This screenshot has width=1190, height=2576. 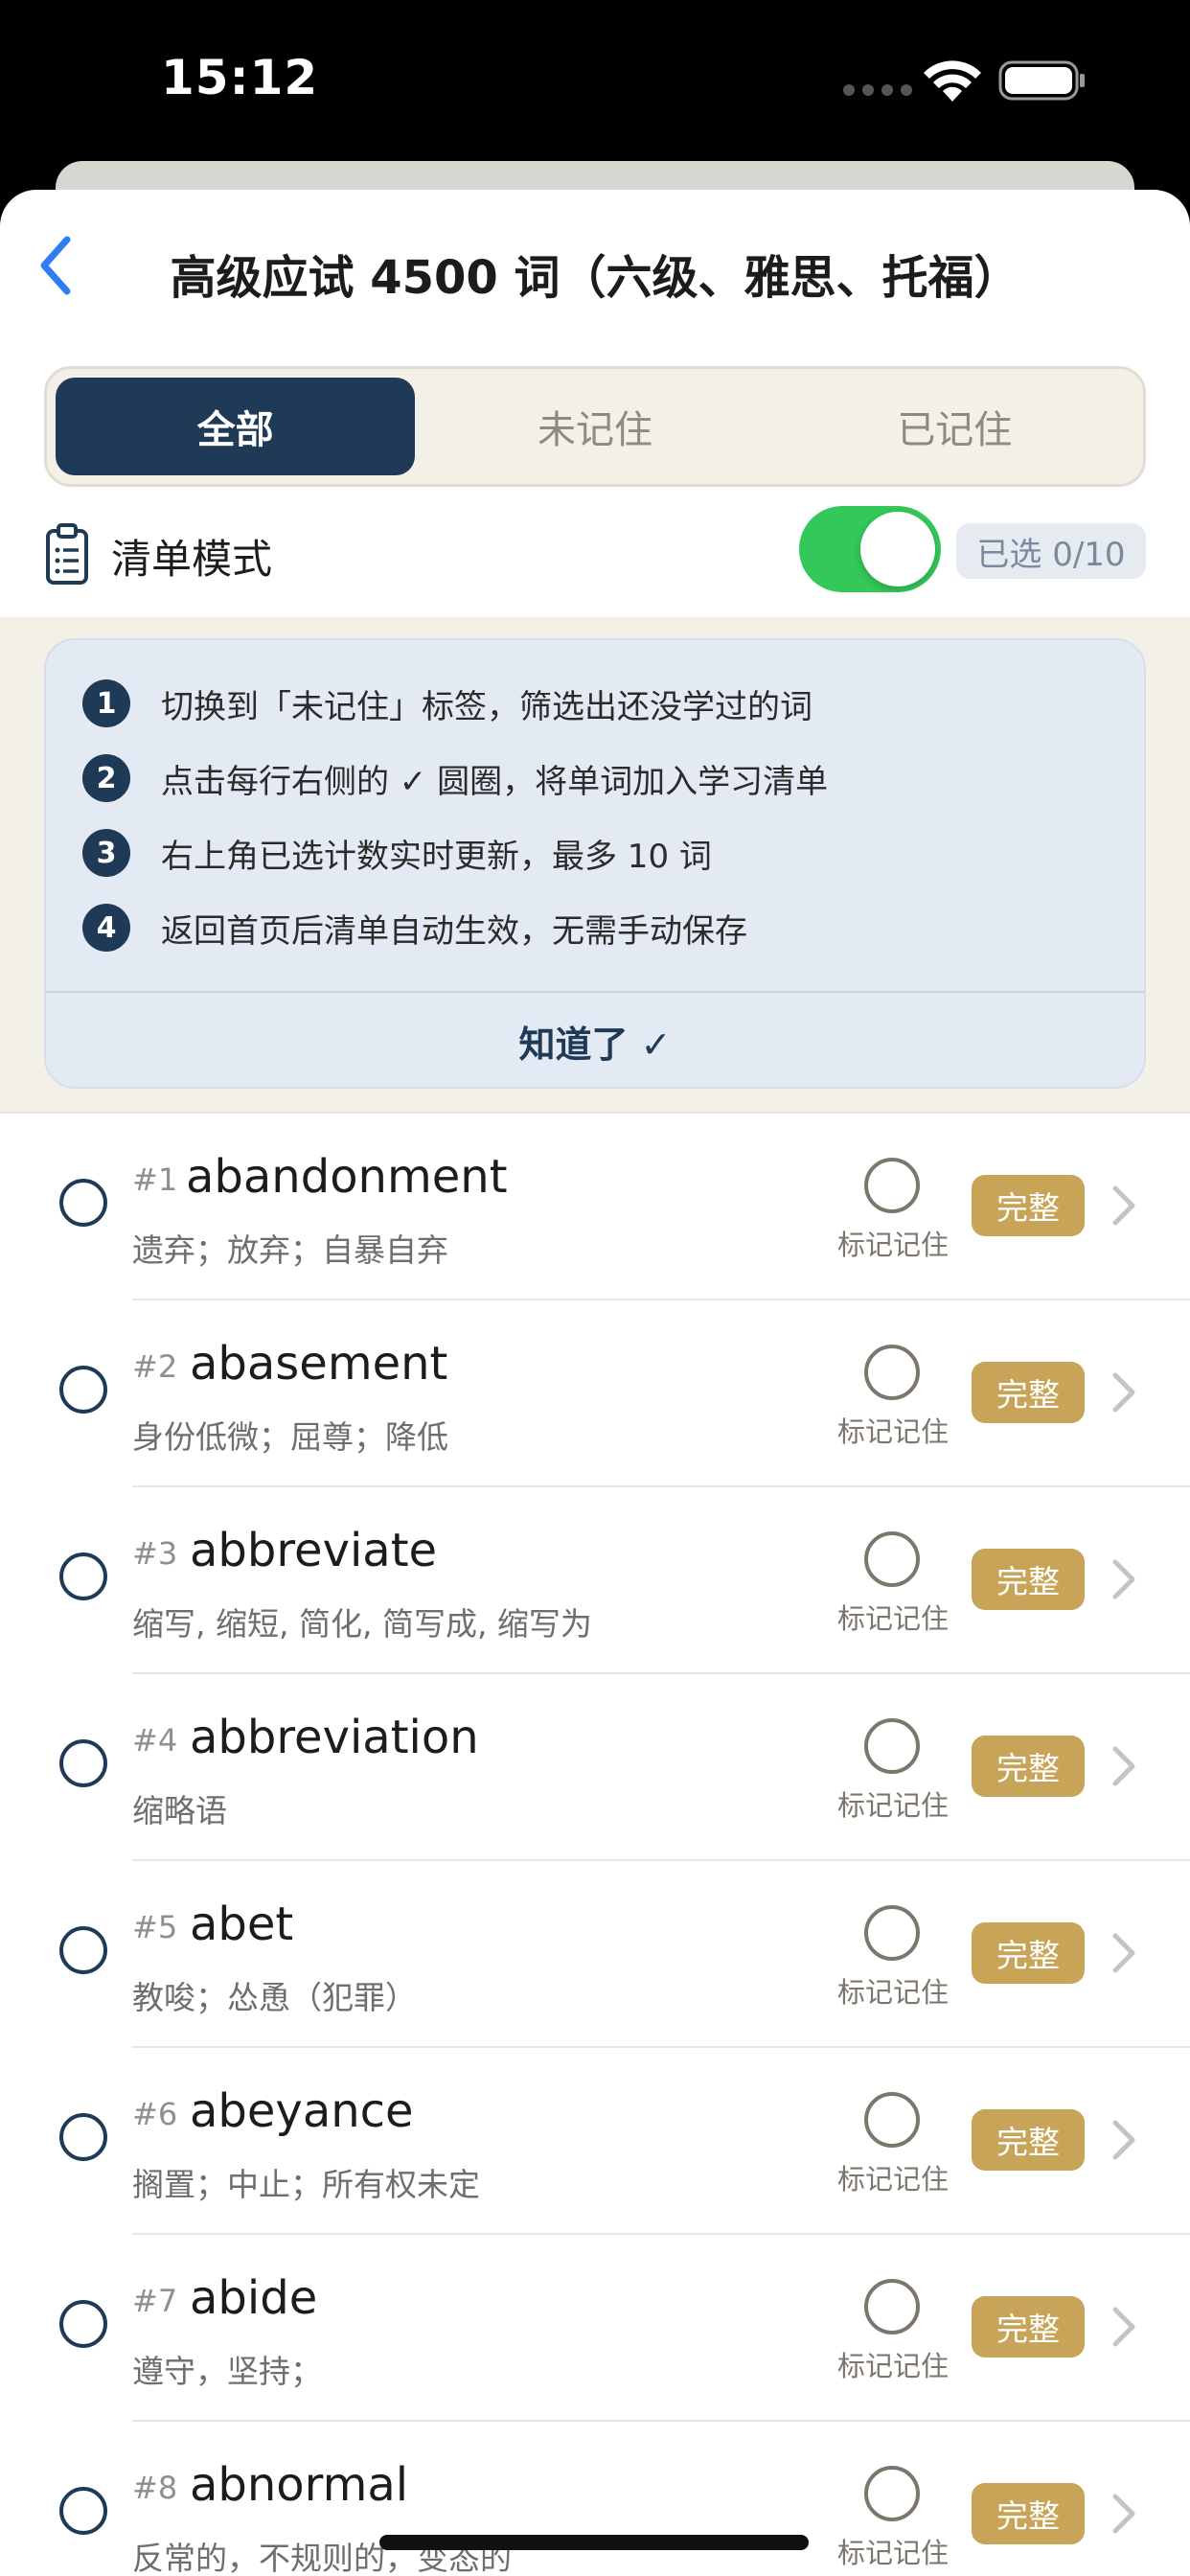 What do you see at coordinates (155, 1927) in the screenshot?
I see `word-index: #5` at bounding box center [155, 1927].